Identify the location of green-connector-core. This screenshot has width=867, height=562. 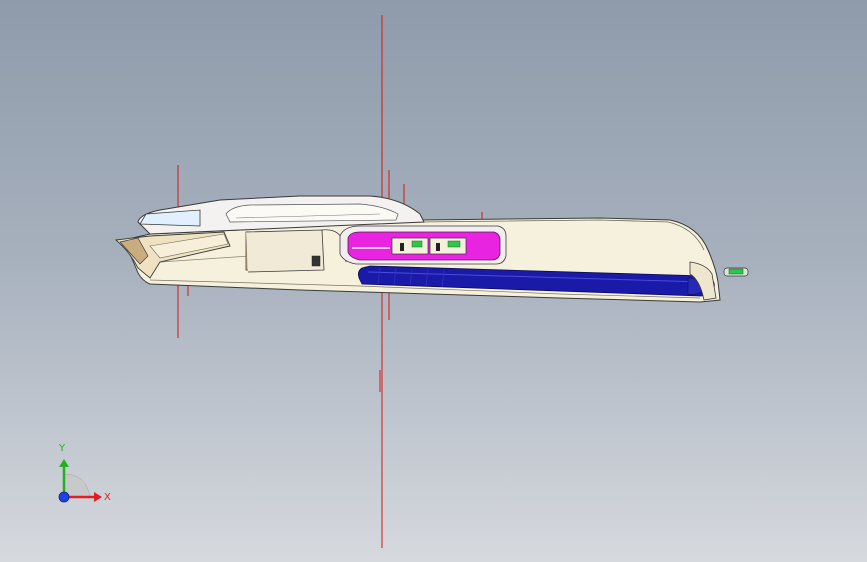
(736, 271).